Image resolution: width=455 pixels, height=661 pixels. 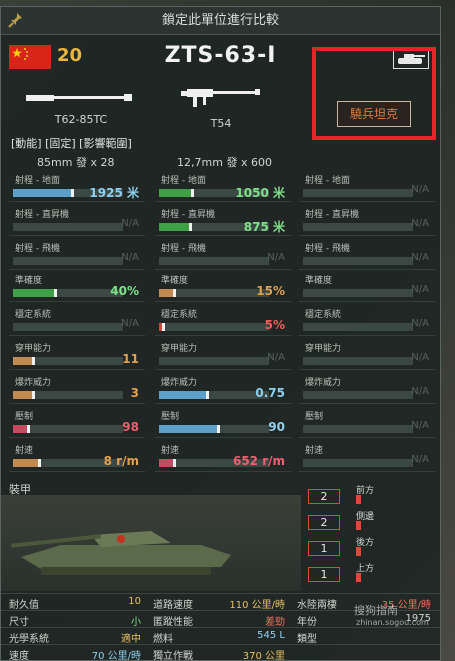 I want to click on cannon-icon, so click(x=79, y=97).